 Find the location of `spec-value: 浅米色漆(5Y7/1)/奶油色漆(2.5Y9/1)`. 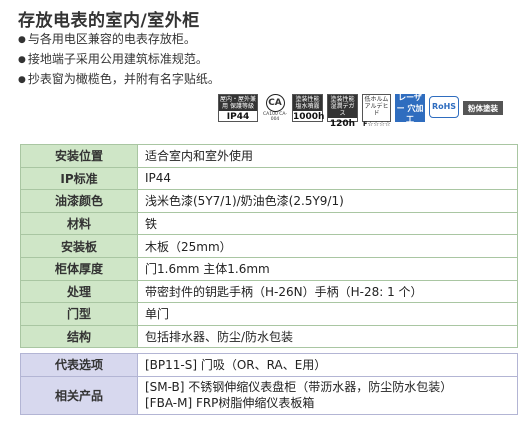

spec-value: 浅米色漆(5Y7/1)/奶油色漆(2.5Y9/1) is located at coordinates (327, 201).